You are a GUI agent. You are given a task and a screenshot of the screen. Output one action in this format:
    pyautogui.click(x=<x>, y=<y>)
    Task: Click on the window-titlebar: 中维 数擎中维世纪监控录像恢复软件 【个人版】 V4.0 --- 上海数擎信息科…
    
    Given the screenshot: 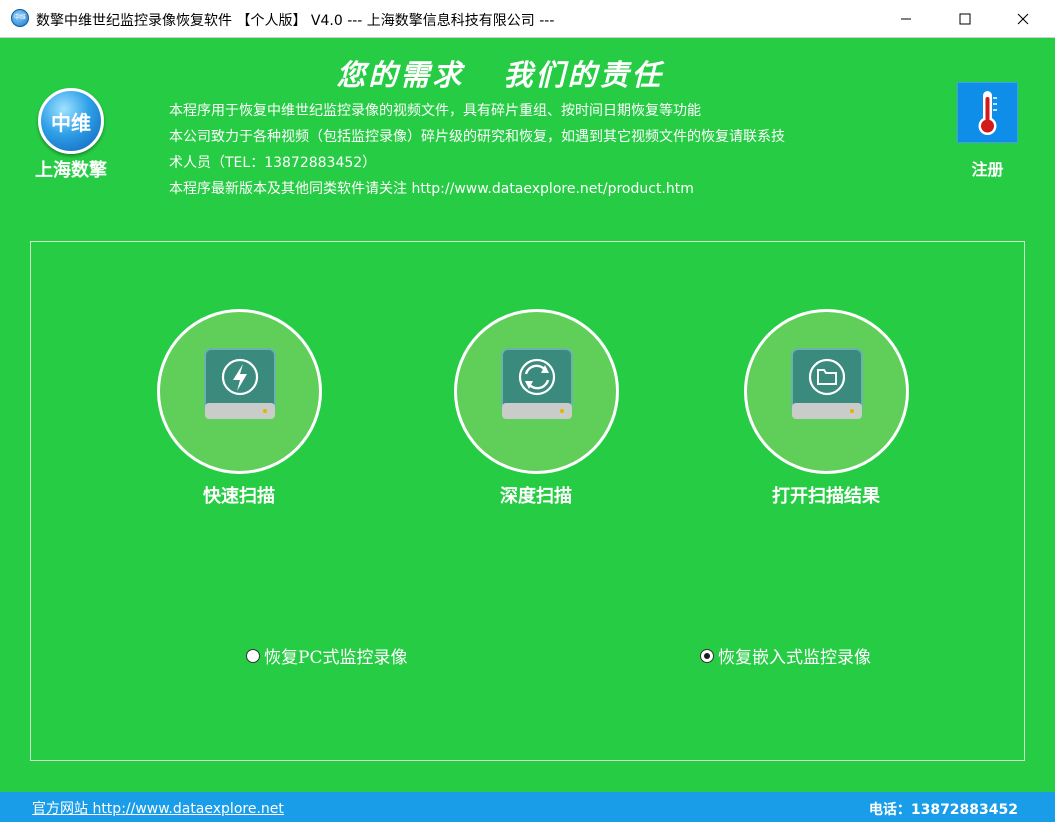 What is the action you would take?
    pyautogui.click(x=527, y=19)
    